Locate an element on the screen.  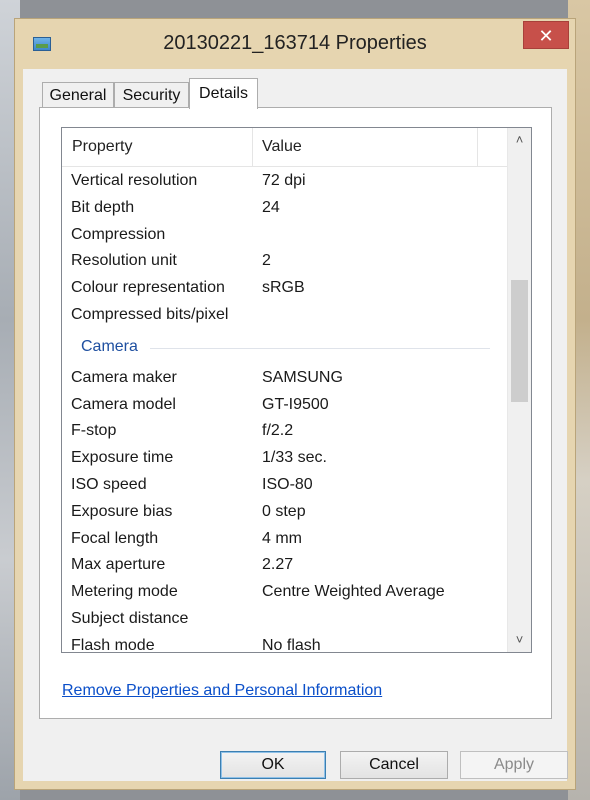
property-name: Exposure bias is located at coordinates (122, 511).